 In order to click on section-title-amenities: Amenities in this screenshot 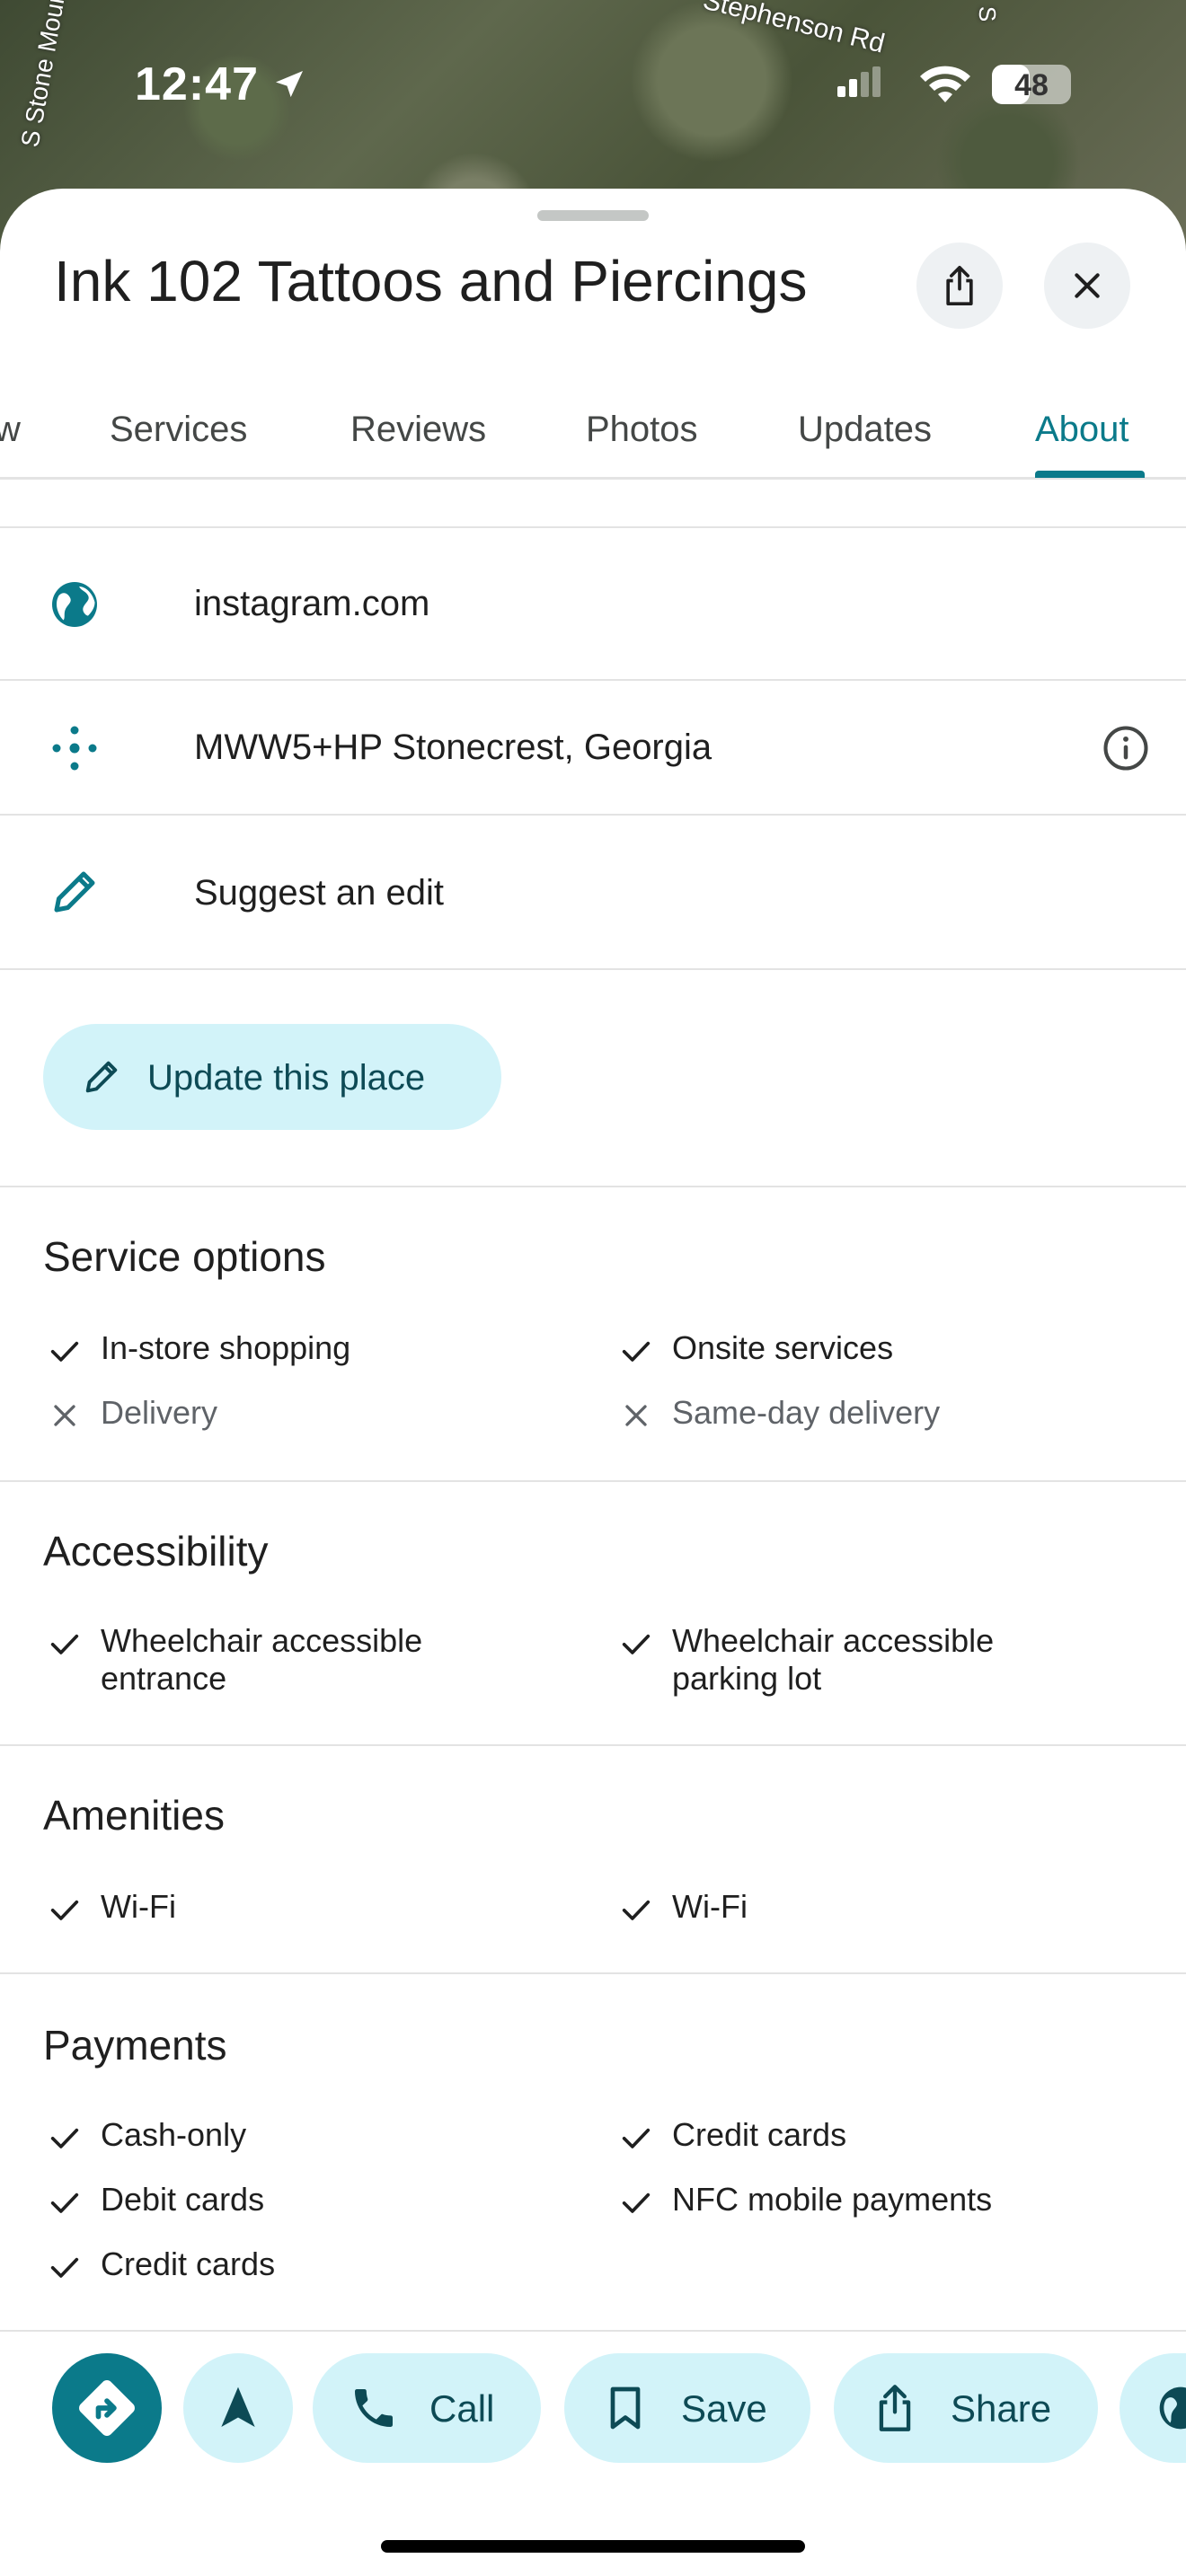, I will do `click(134, 1815)`.